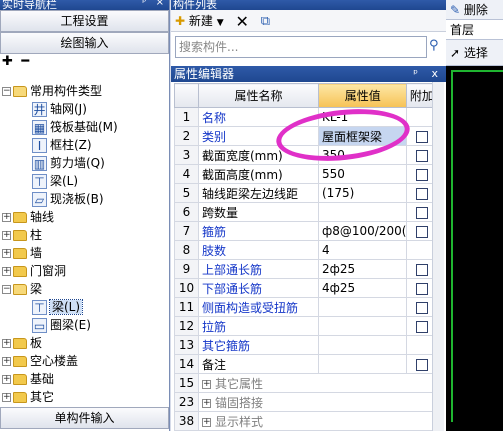  What do you see at coordinates (306, 326) in the screenshot?
I see `property-row: 12 拉筋` at bounding box center [306, 326].